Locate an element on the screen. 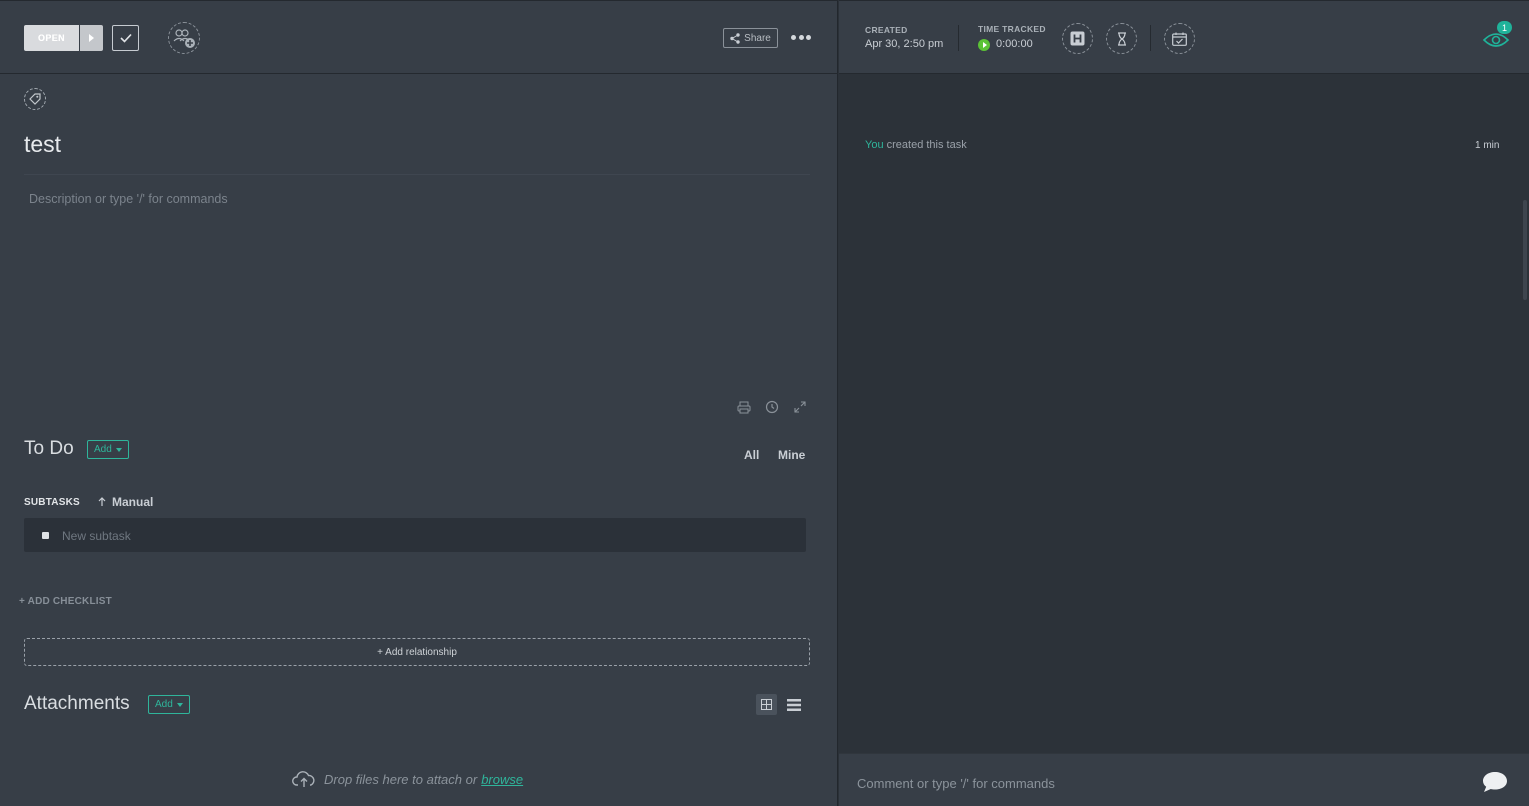  attachments-add-label: Add is located at coordinates (164, 704).